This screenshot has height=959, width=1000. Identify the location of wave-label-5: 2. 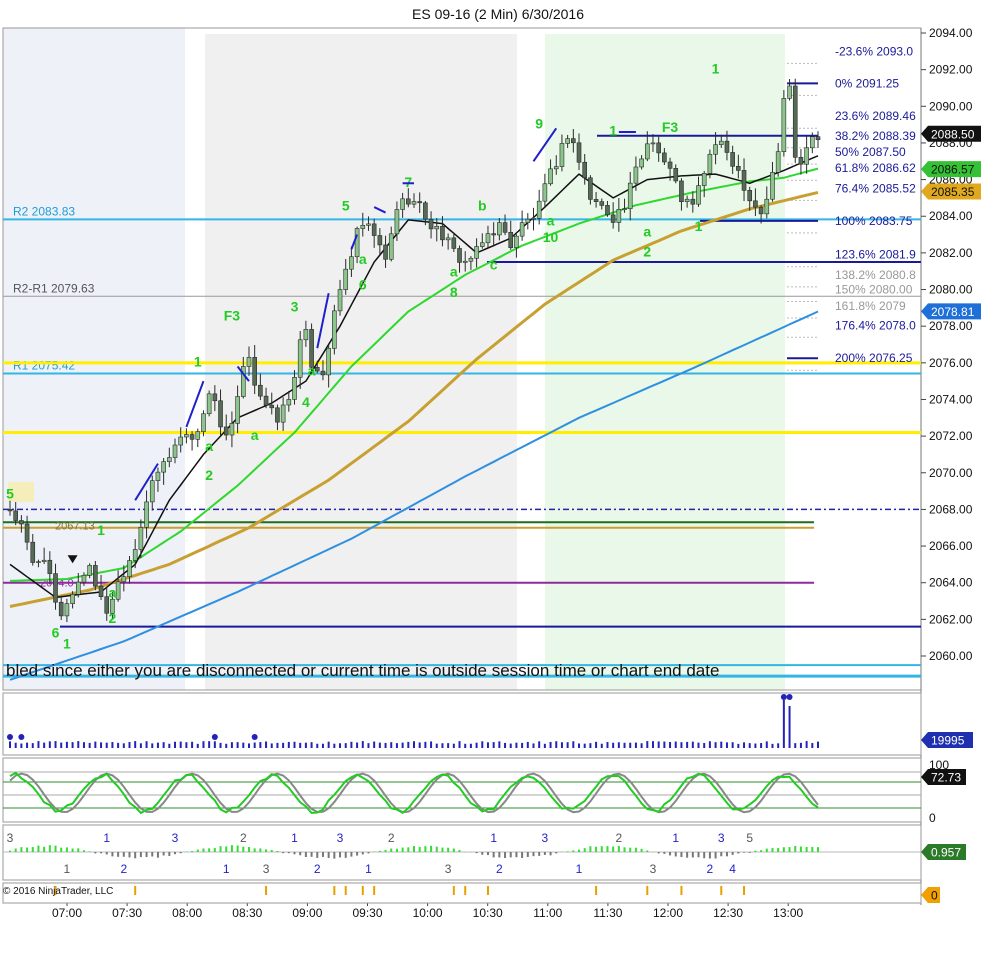
(113, 618).